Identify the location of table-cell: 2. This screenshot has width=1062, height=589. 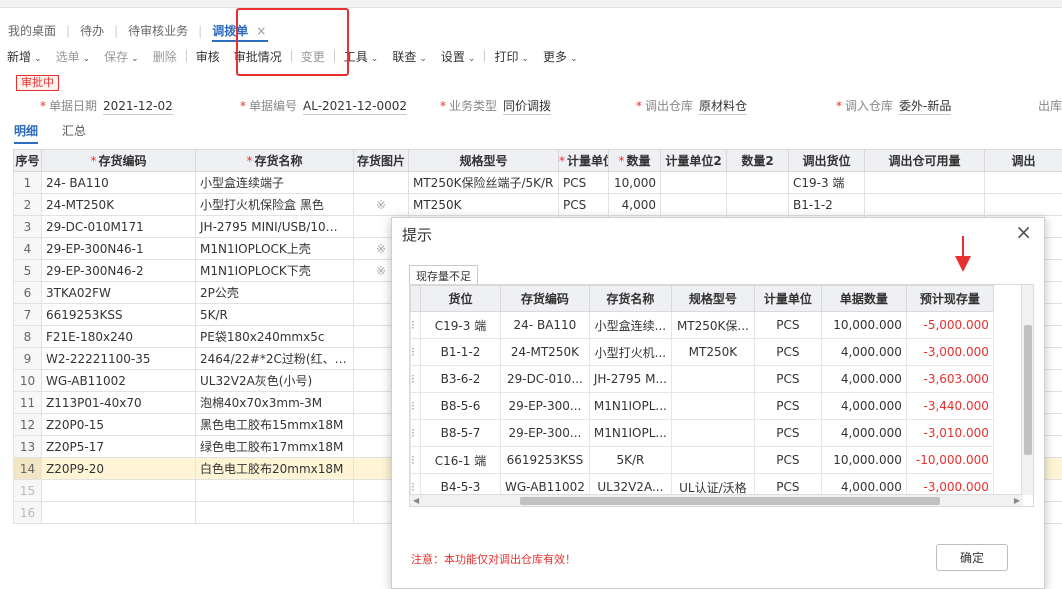
(27, 204).